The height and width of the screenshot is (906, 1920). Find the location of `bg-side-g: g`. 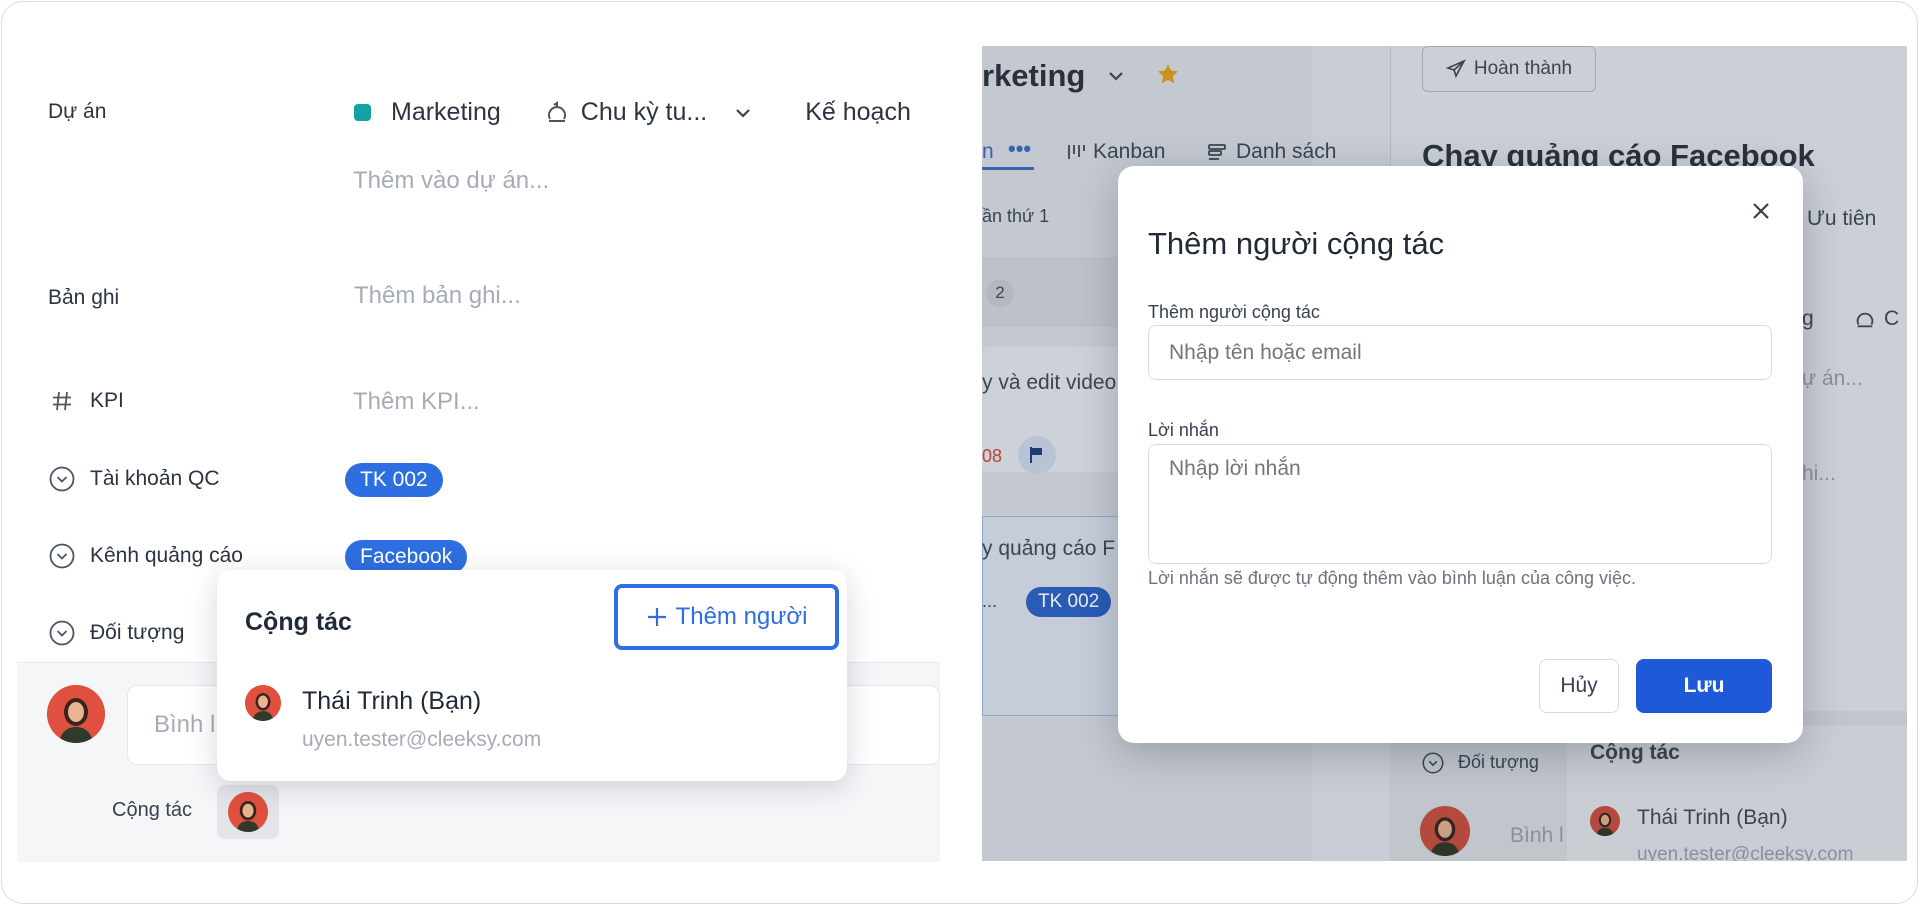

bg-side-g: g is located at coordinates (1808, 318).